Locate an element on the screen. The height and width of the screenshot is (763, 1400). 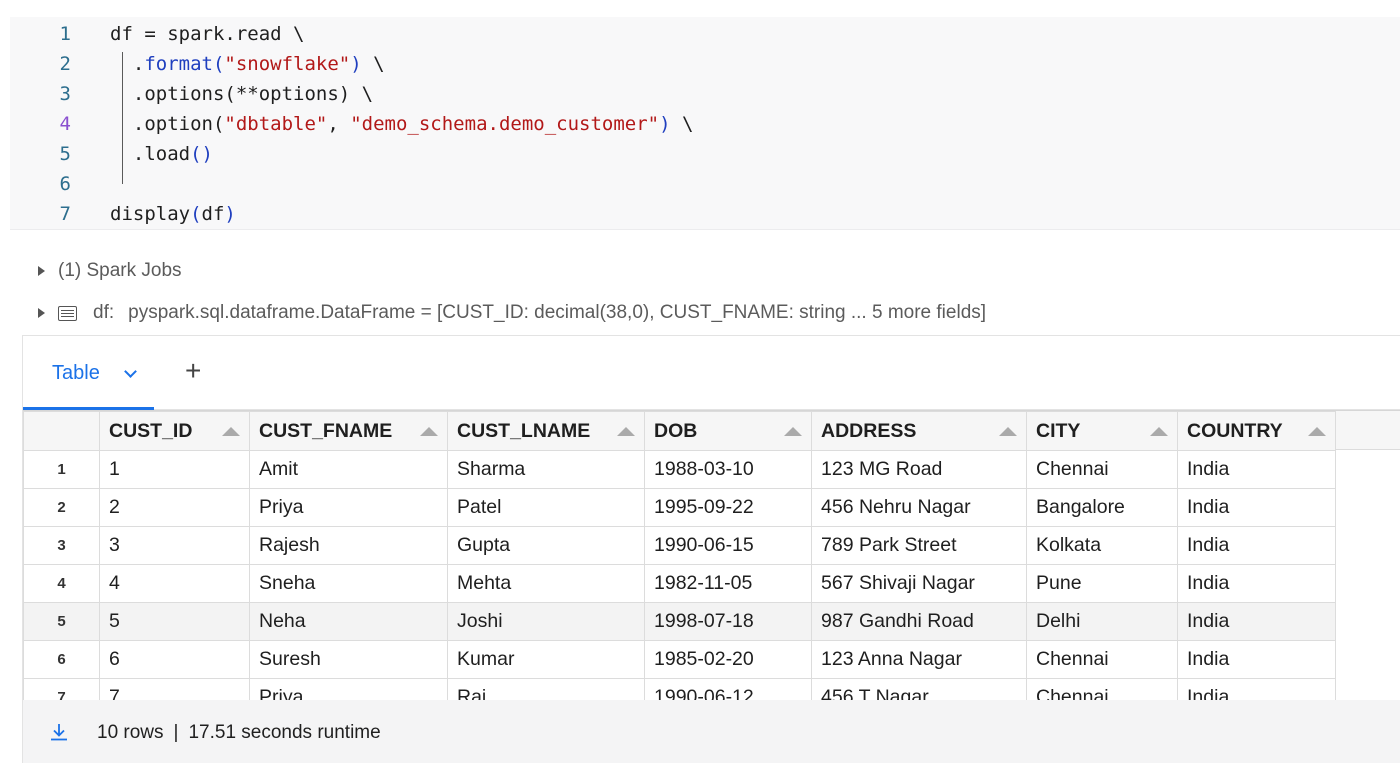
table-cell: 7 is located at coordinates (174, 689).